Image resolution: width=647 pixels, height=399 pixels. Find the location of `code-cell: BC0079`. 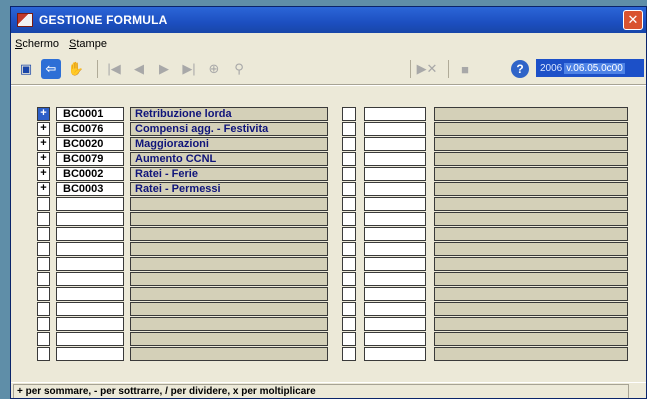

code-cell: BC0079 is located at coordinates (90, 159).